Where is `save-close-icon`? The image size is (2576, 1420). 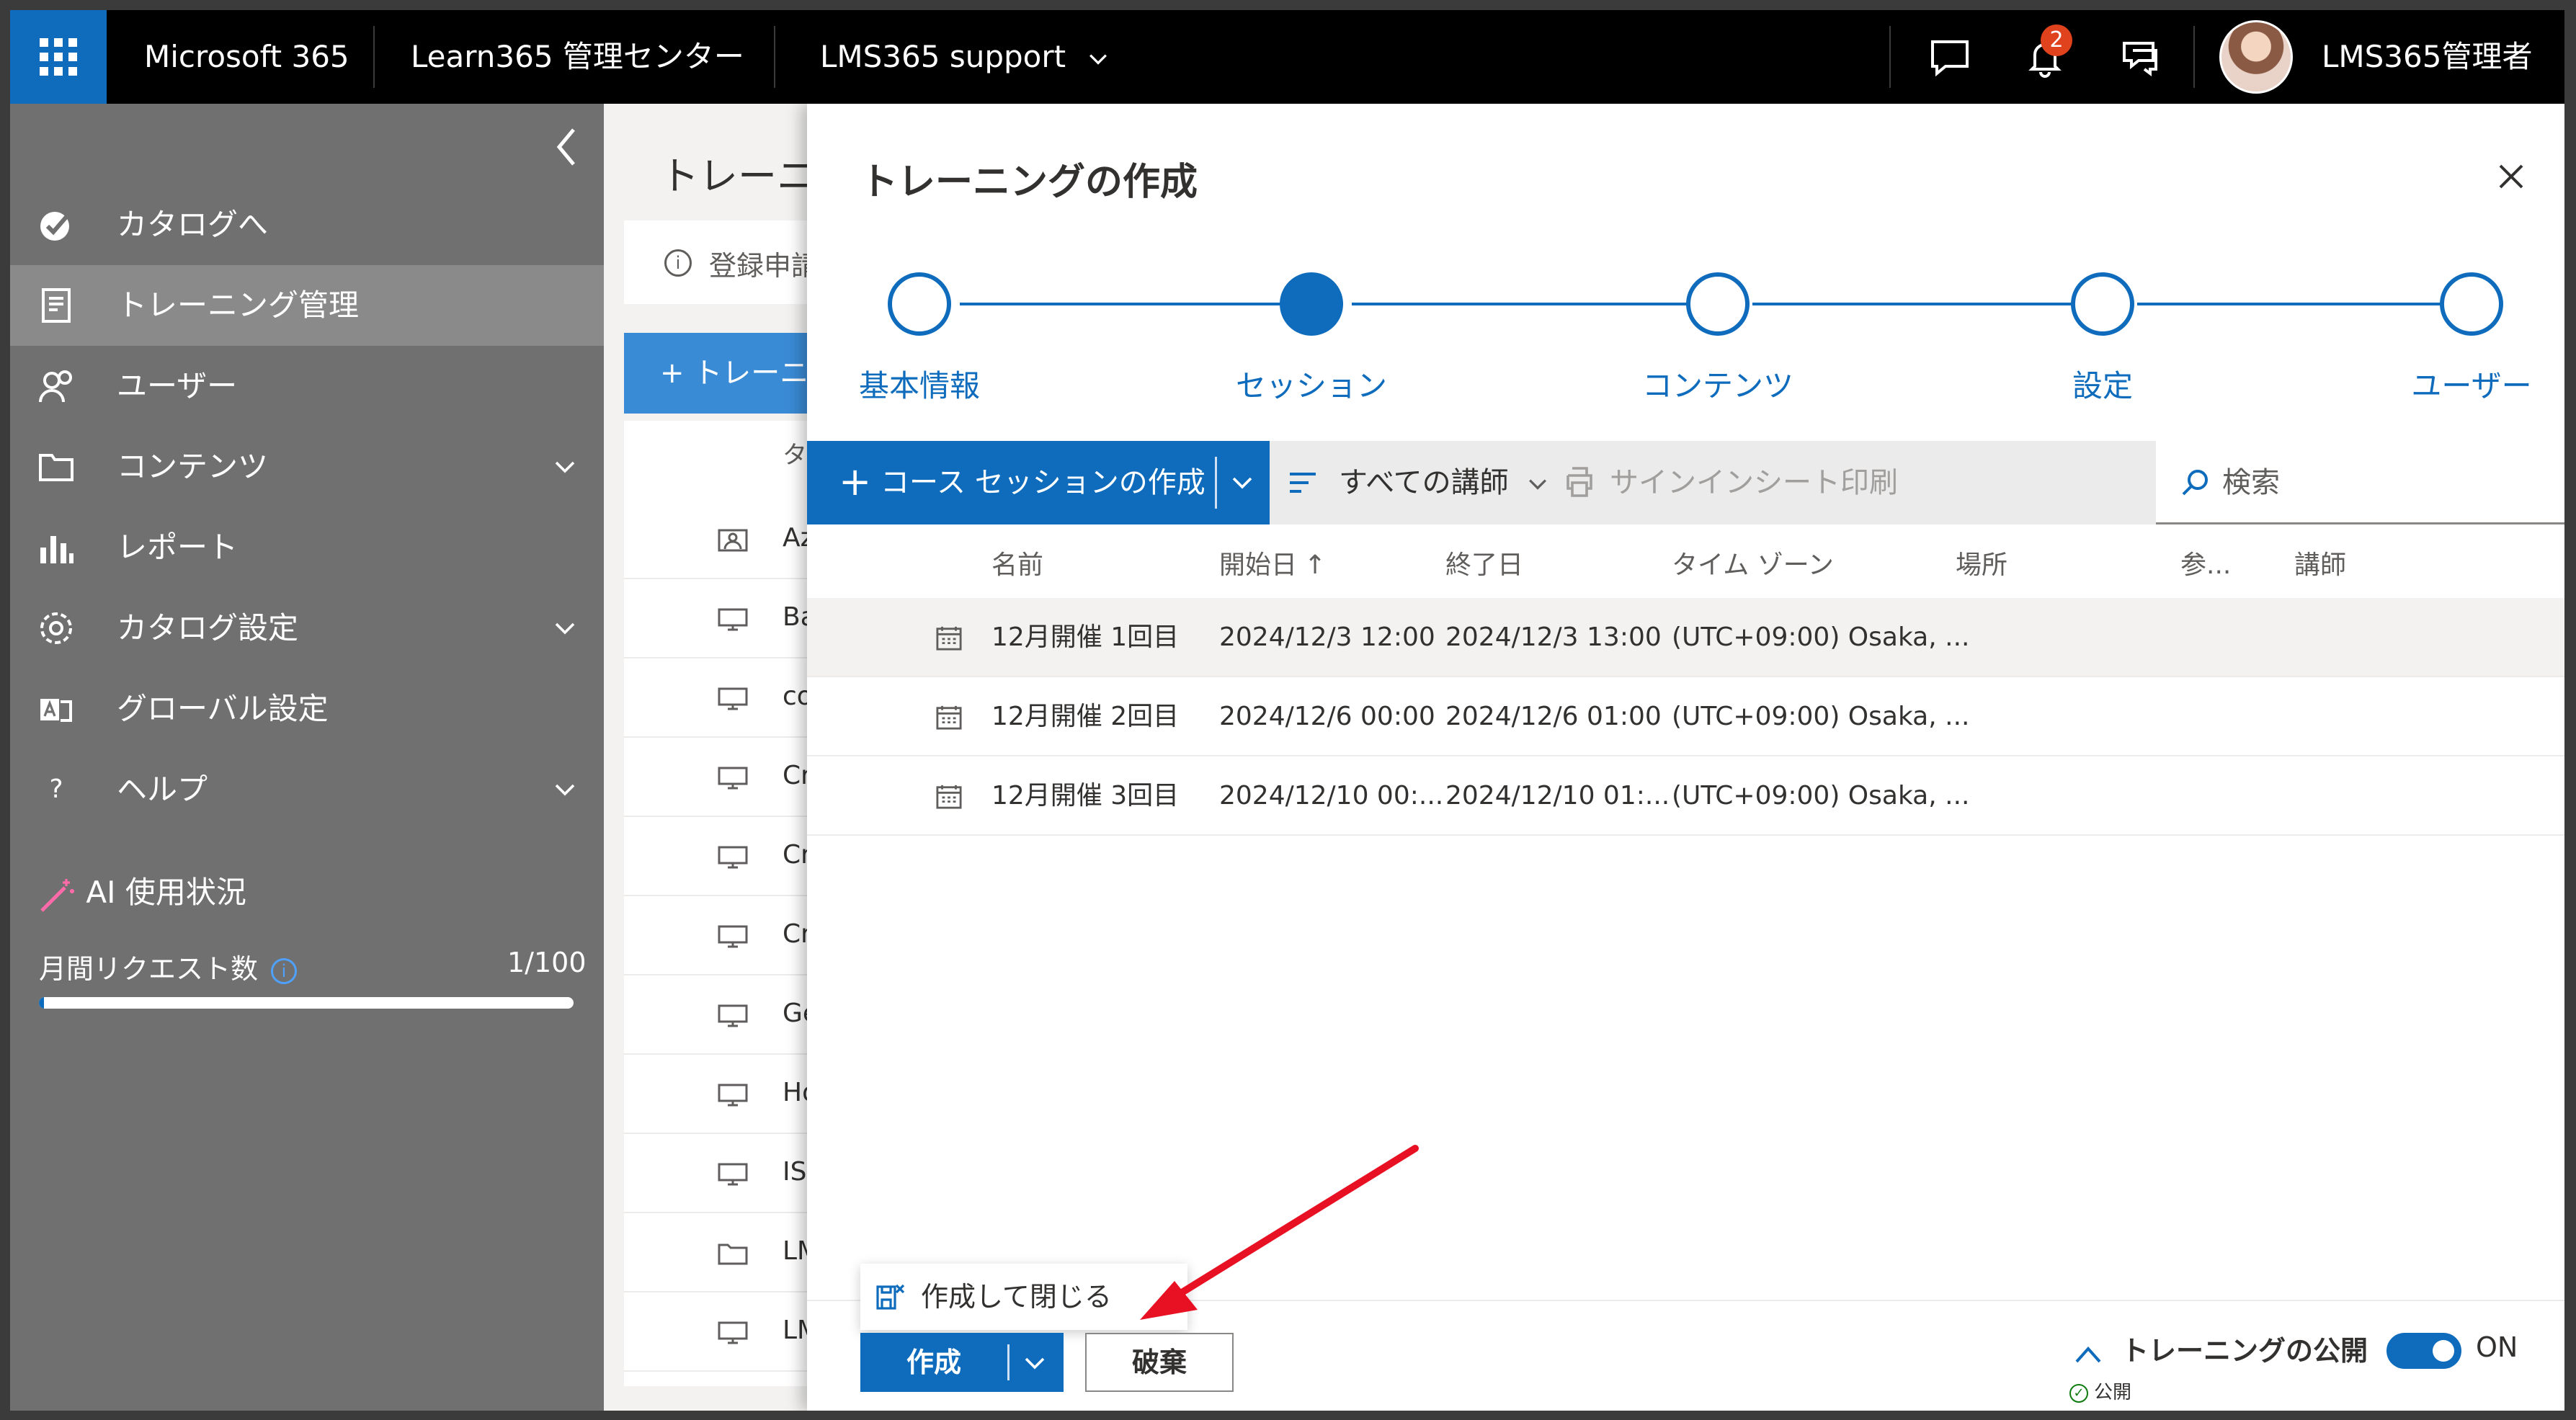 save-close-icon is located at coordinates (890, 1297).